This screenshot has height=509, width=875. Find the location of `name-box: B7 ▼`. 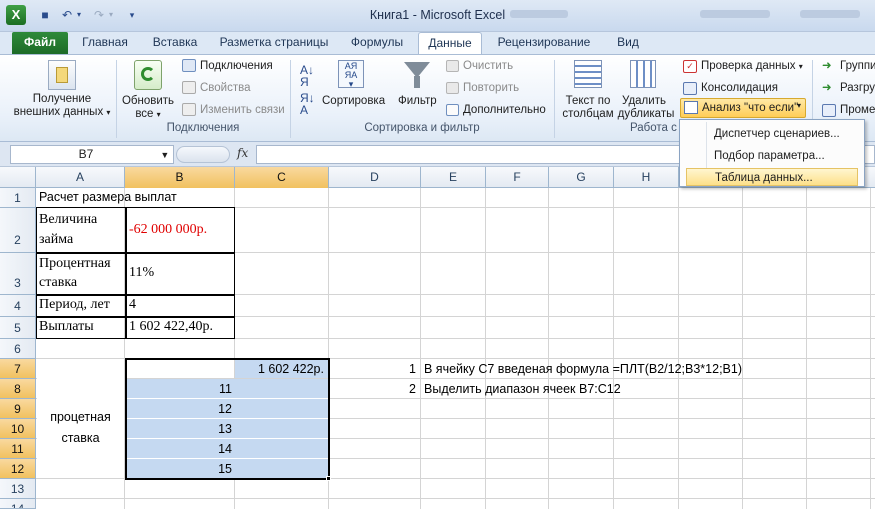

name-box: B7 ▼ is located at coordinates (92, 154).